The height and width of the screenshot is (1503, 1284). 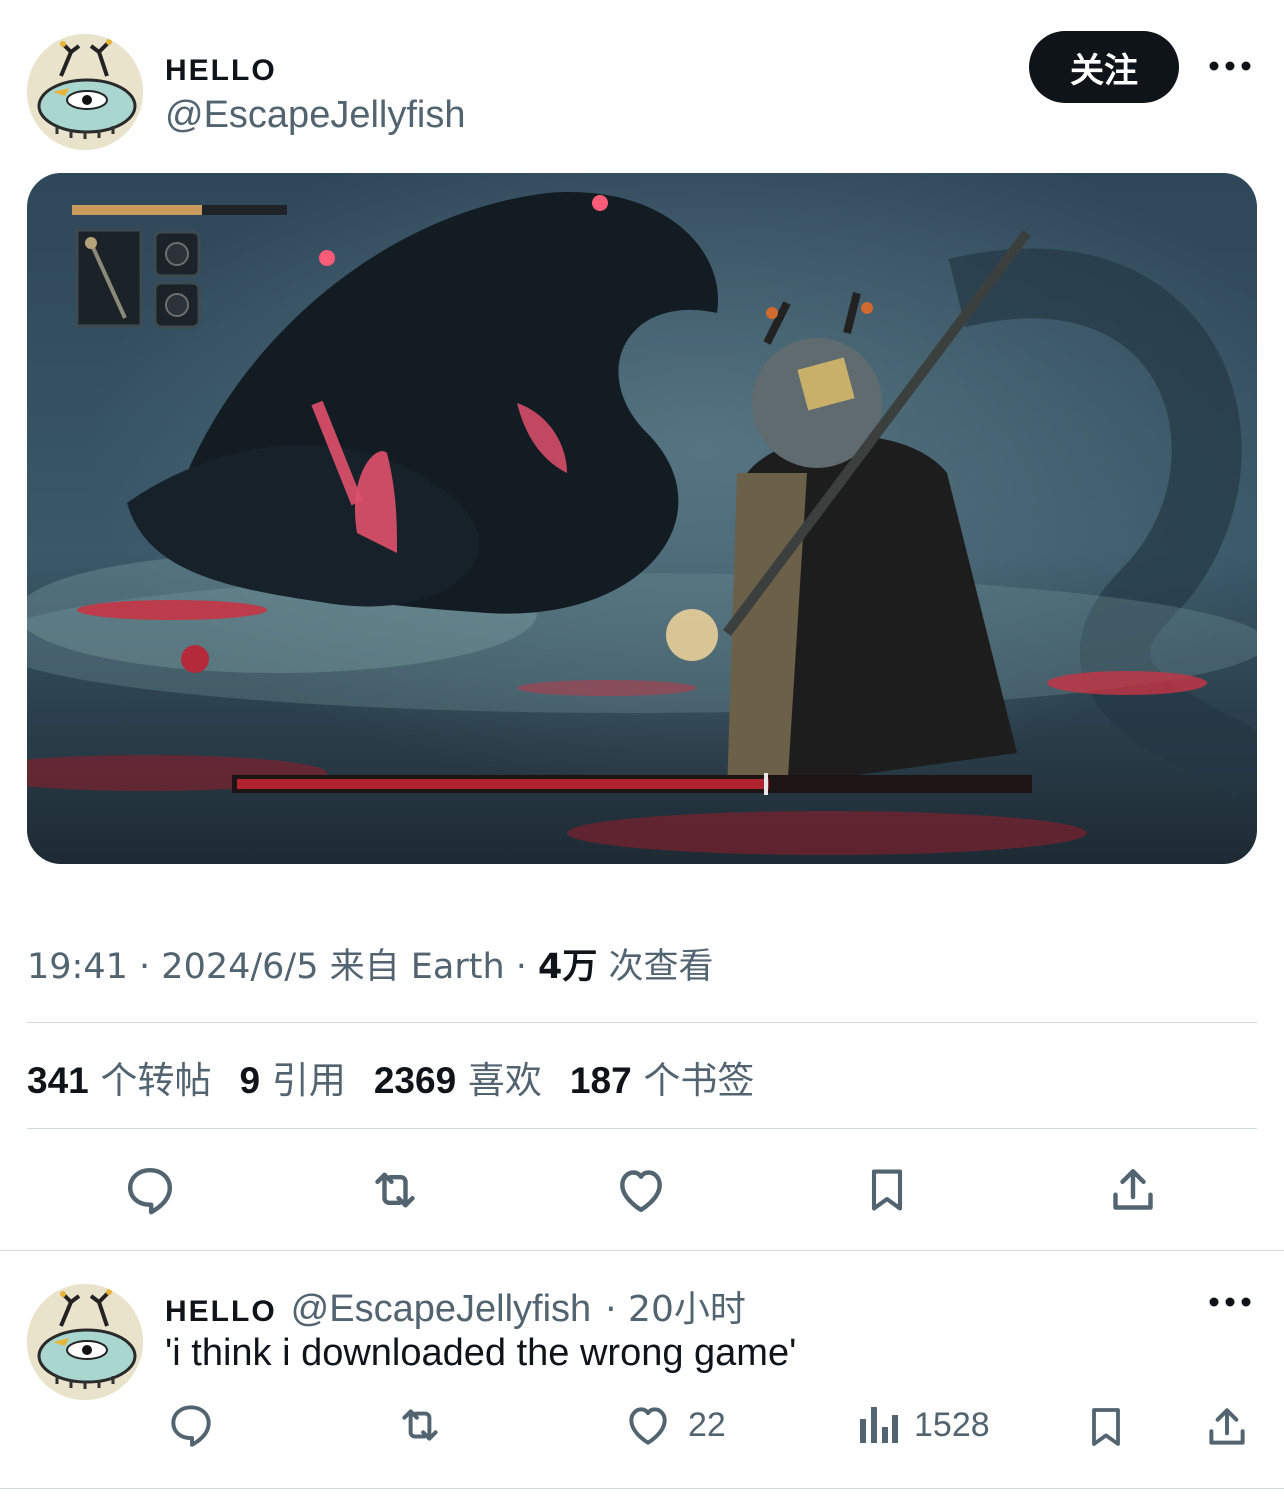 What do you see at coordinates (315, 115) in the screenshot?
I see `author-handle: @EscapeJellyfish` at bounding box center [315, 115].